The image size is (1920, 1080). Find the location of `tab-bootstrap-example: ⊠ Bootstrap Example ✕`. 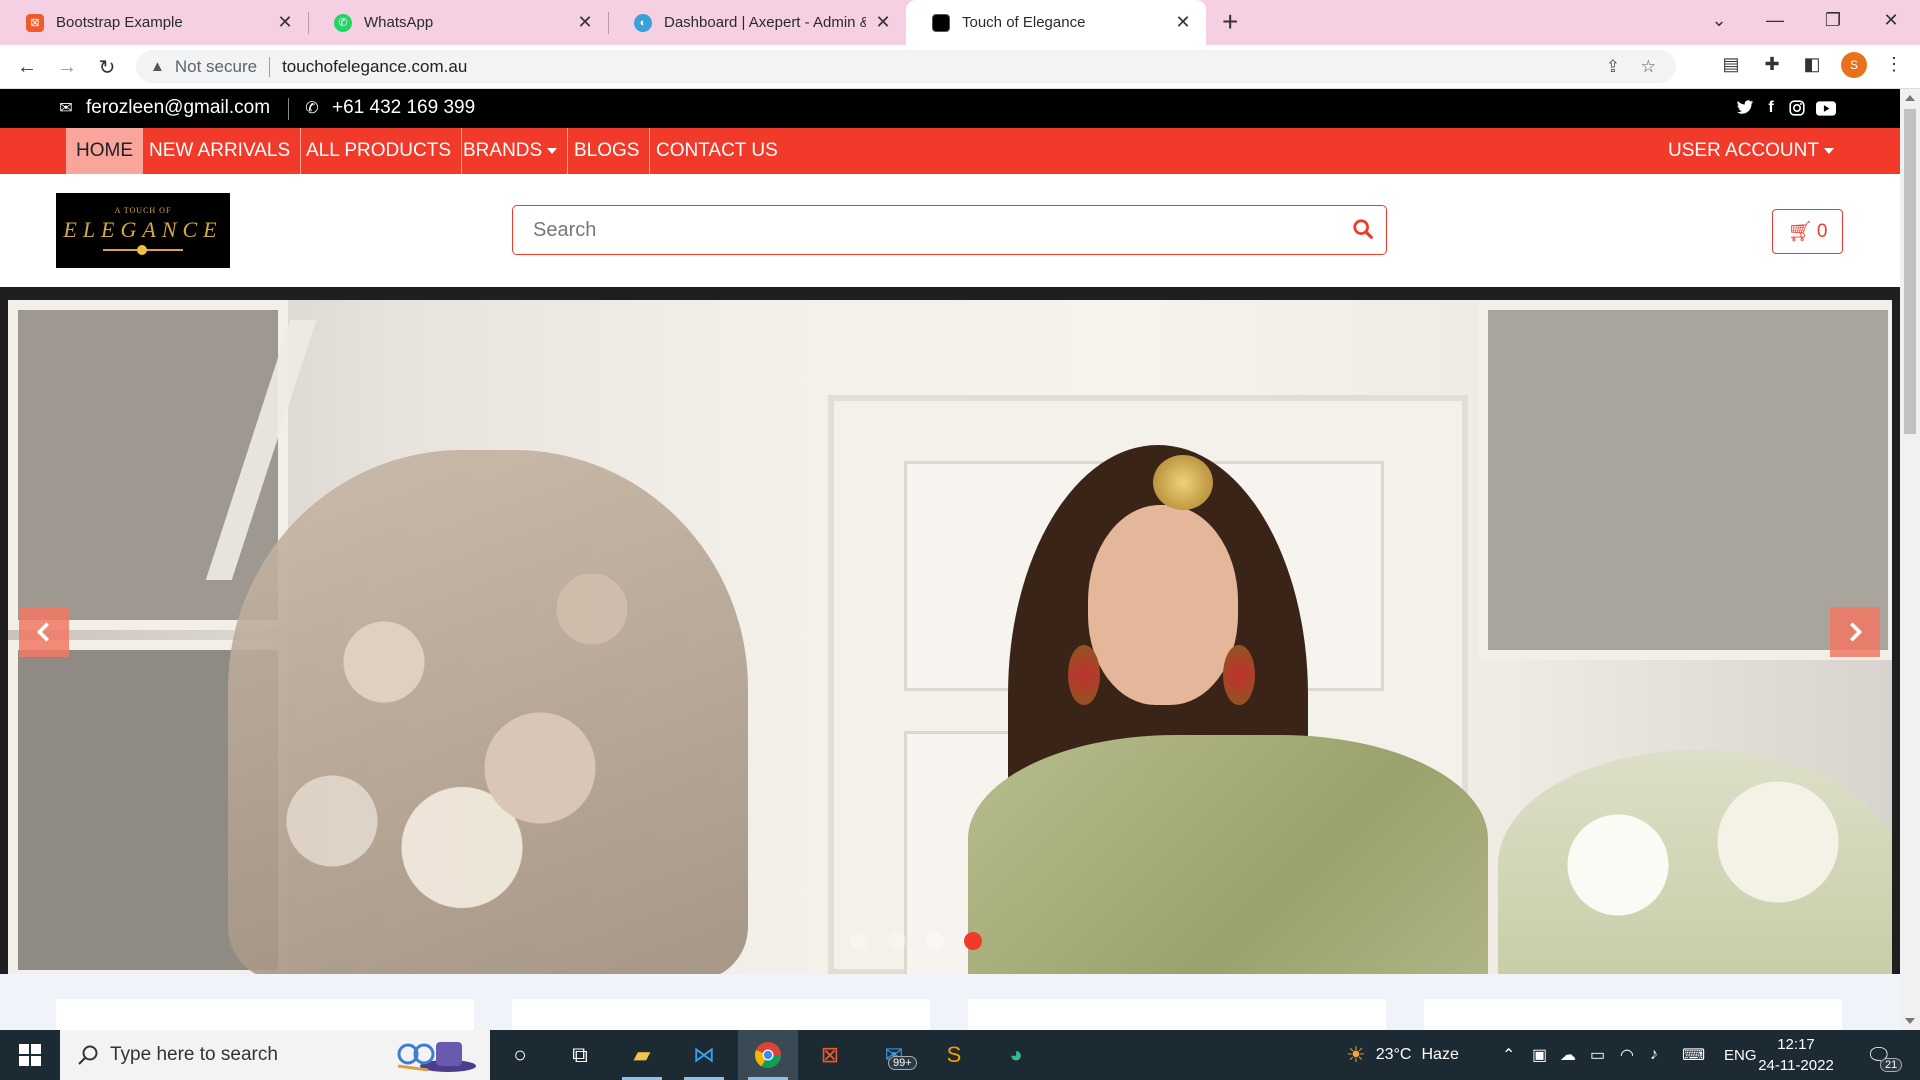

tab-bootstrap-example: ⊠ Bootstrap Example ✕ is located at coordinates (154, 22).